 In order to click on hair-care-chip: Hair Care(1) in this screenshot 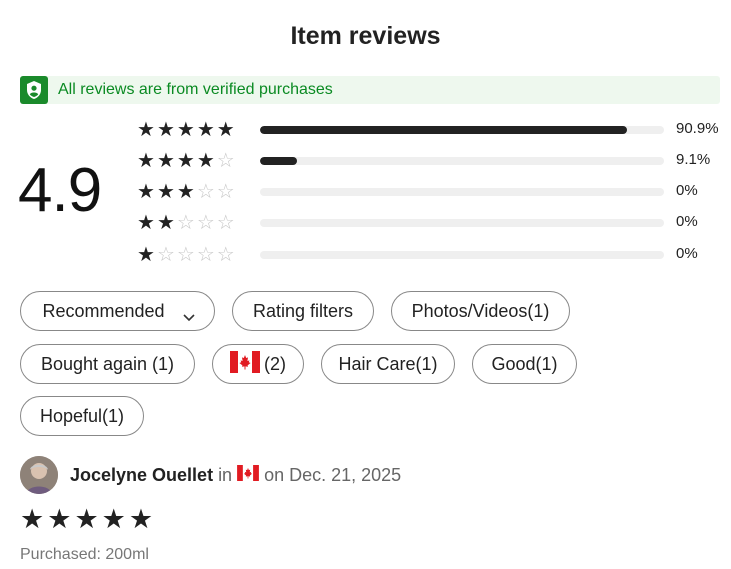, I will do `click(388, 364)`.